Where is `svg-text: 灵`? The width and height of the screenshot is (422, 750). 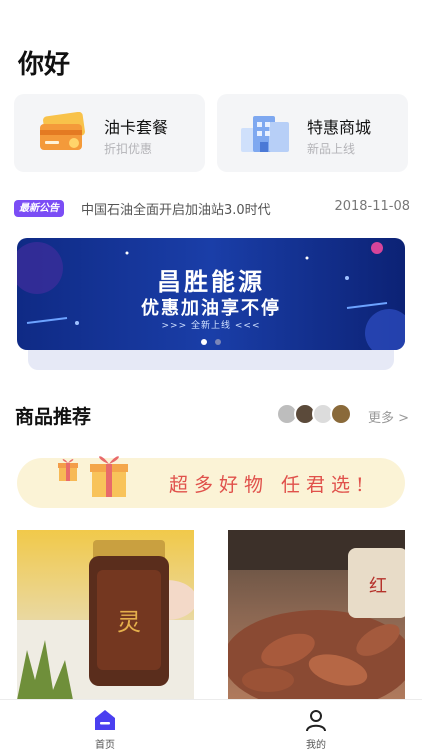 svg-text: 灵 is located at coordinates (129, 622).